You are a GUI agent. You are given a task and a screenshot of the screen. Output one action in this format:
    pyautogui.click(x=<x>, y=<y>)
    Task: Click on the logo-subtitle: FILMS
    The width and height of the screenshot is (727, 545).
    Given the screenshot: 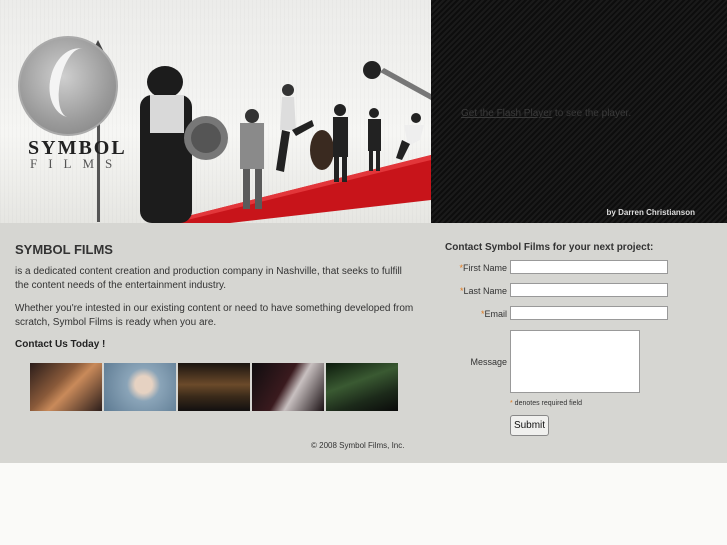 What is the action you would take?
    pyautogui.click(x=77, y=163)
    